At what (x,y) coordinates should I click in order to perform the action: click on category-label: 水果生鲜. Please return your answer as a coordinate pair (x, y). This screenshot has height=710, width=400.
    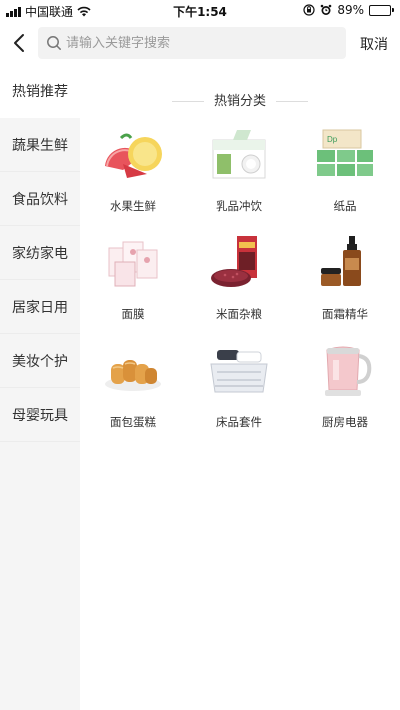
    Looking at the image, I should click on (133, 206).